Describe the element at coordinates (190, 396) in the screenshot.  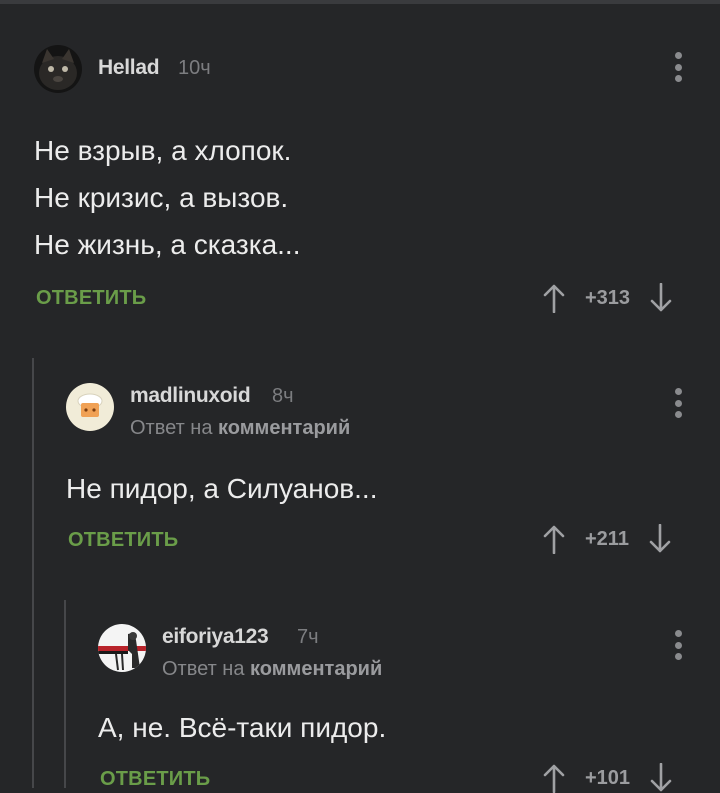
I see `author-name: madlinuxoid` at that location.